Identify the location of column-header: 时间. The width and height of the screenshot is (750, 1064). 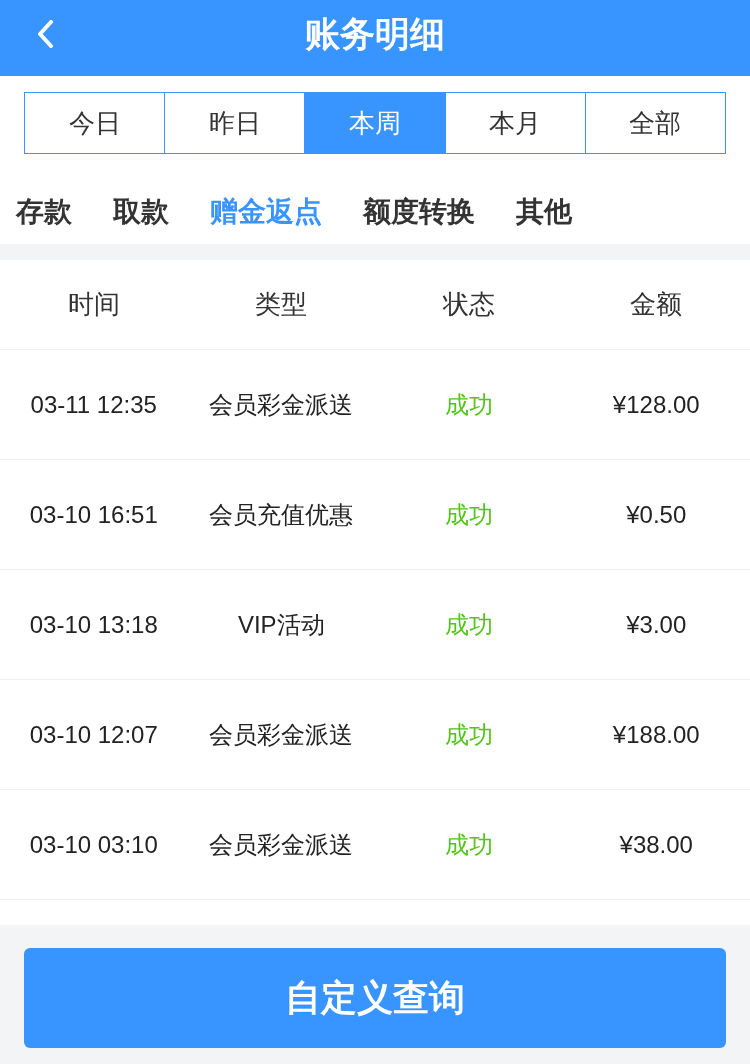
(93, 304).